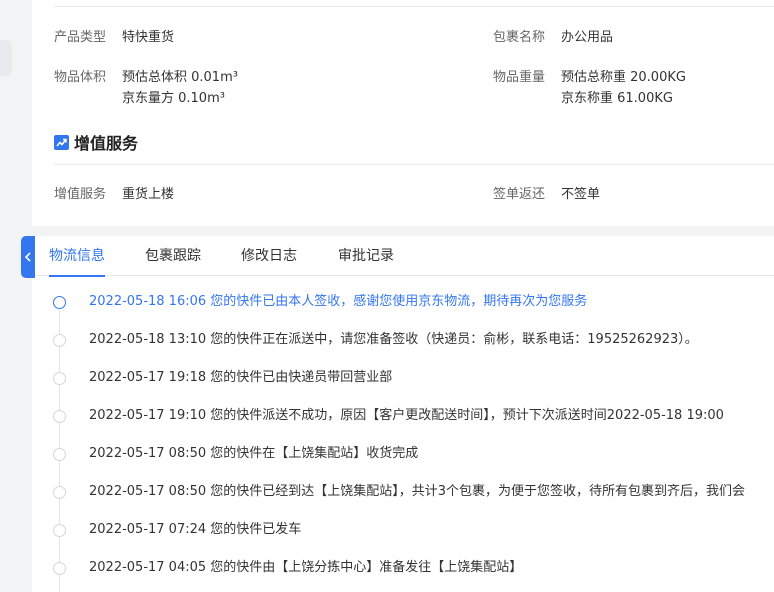  I want to click on package-name-value: 办公用品, so click(587, 37).